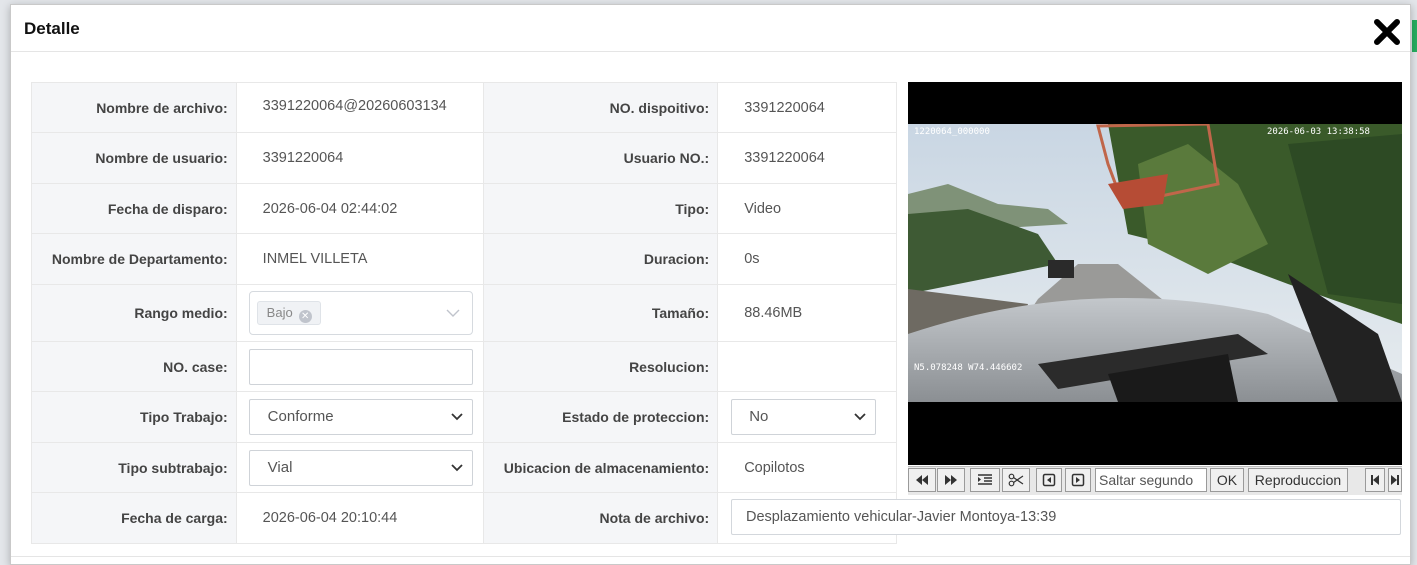 The width and height of the screenshot is (1417, 565). Describe the element at coordinates (360, 417) in the screenshot. I see `work-type-select: Conforme` at that location.